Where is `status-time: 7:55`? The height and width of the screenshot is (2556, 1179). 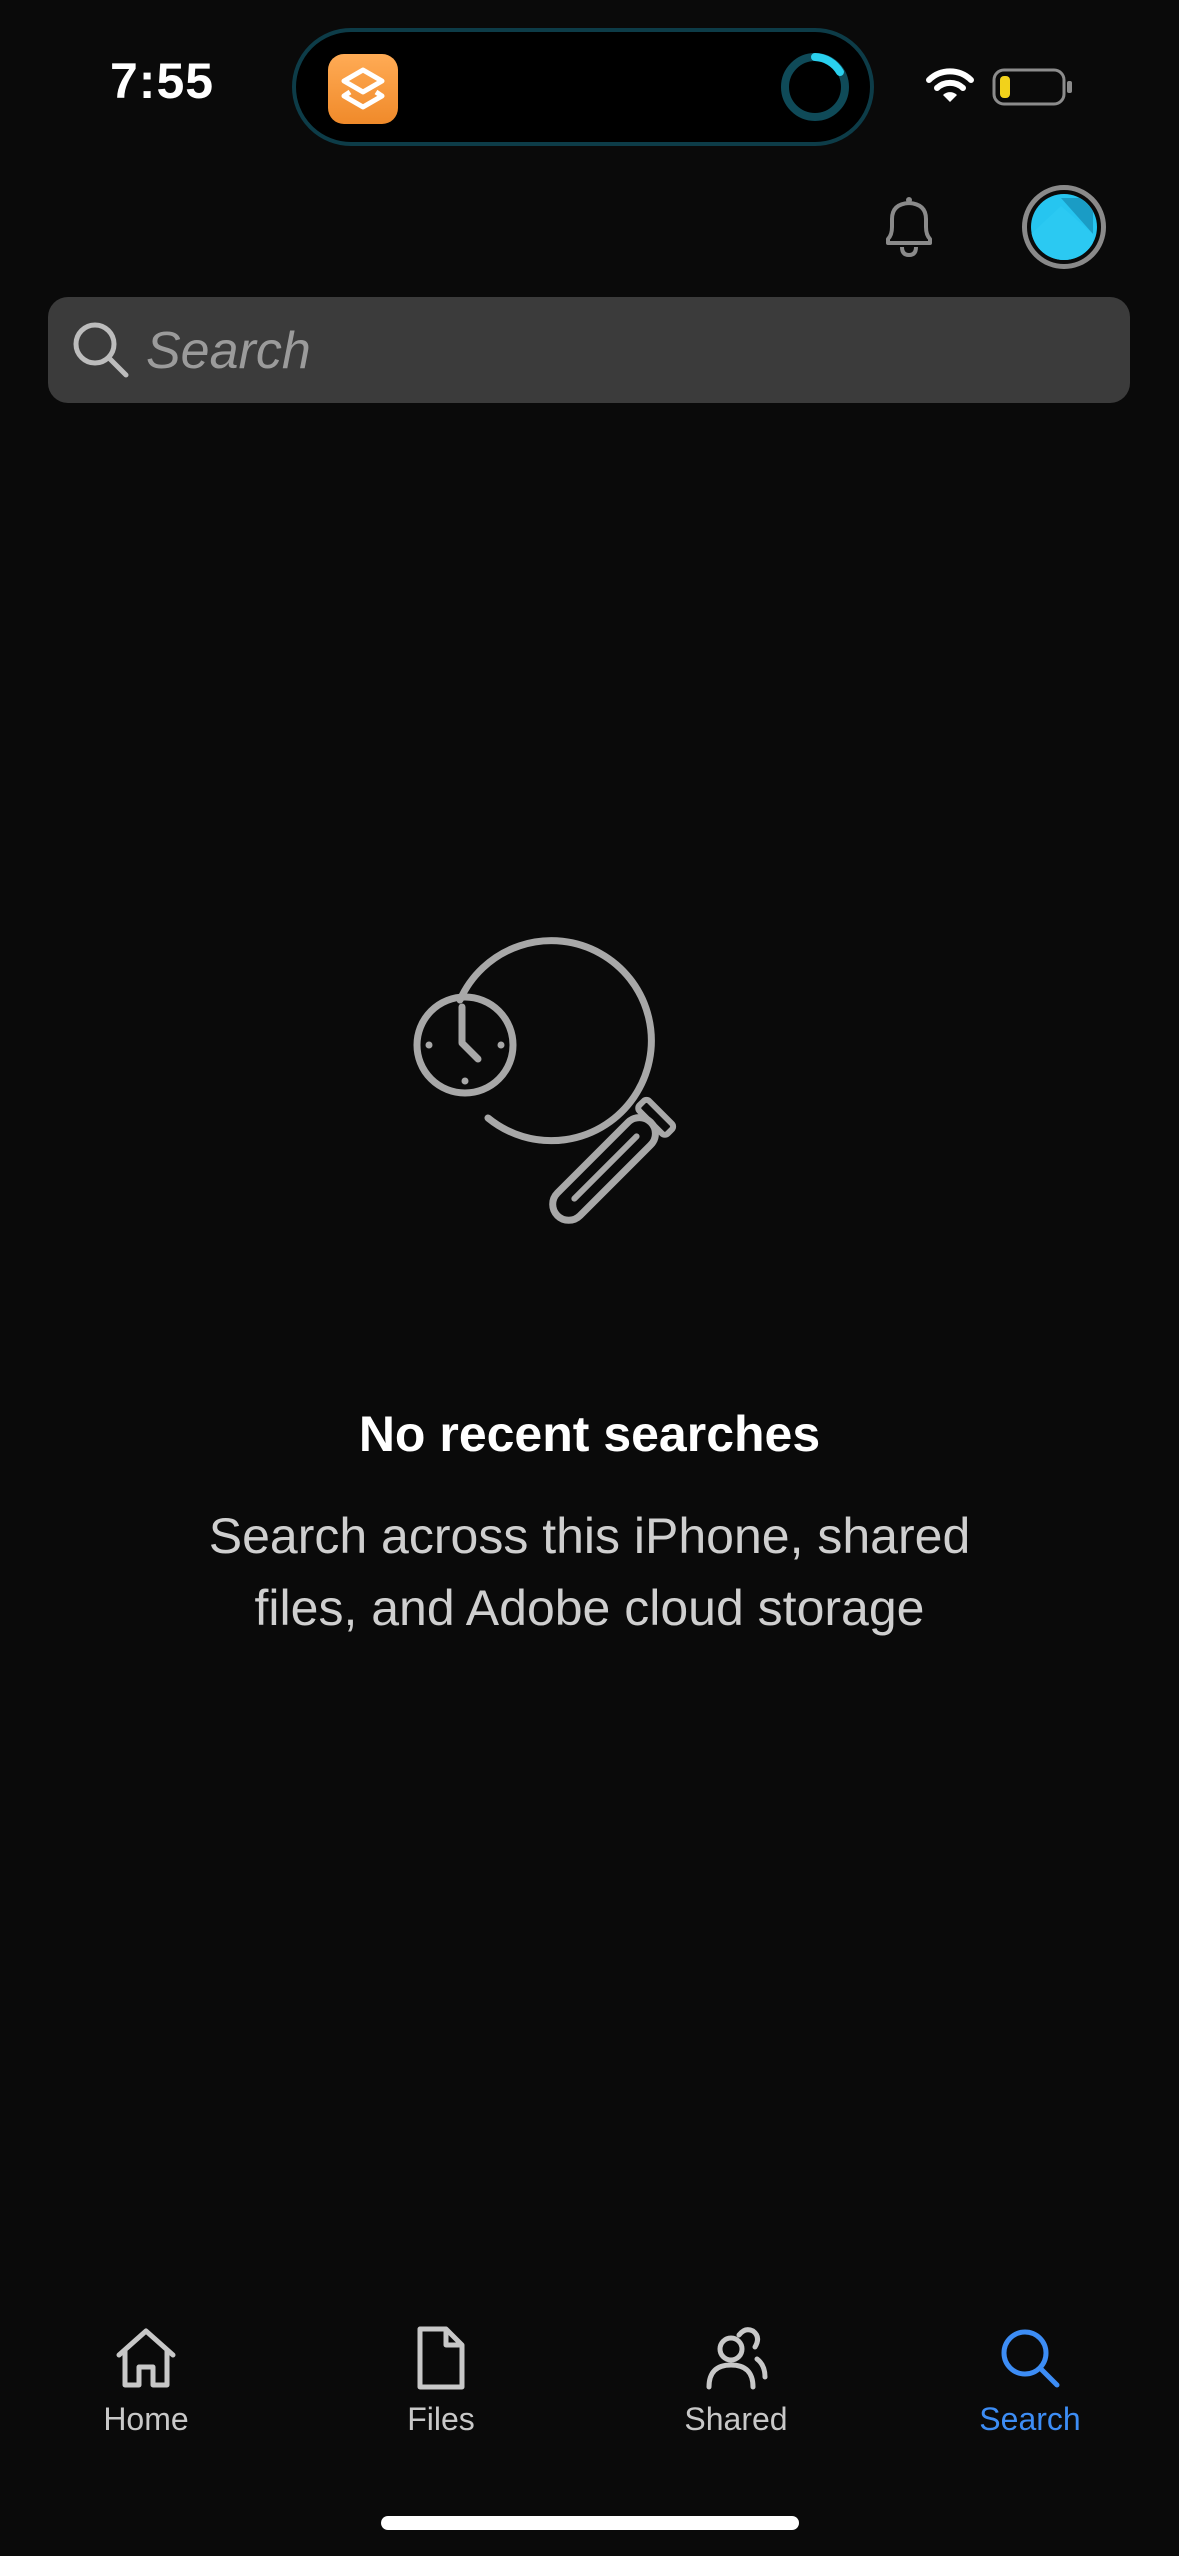 status-time: 7:55 is located at coordinates (162, 81).